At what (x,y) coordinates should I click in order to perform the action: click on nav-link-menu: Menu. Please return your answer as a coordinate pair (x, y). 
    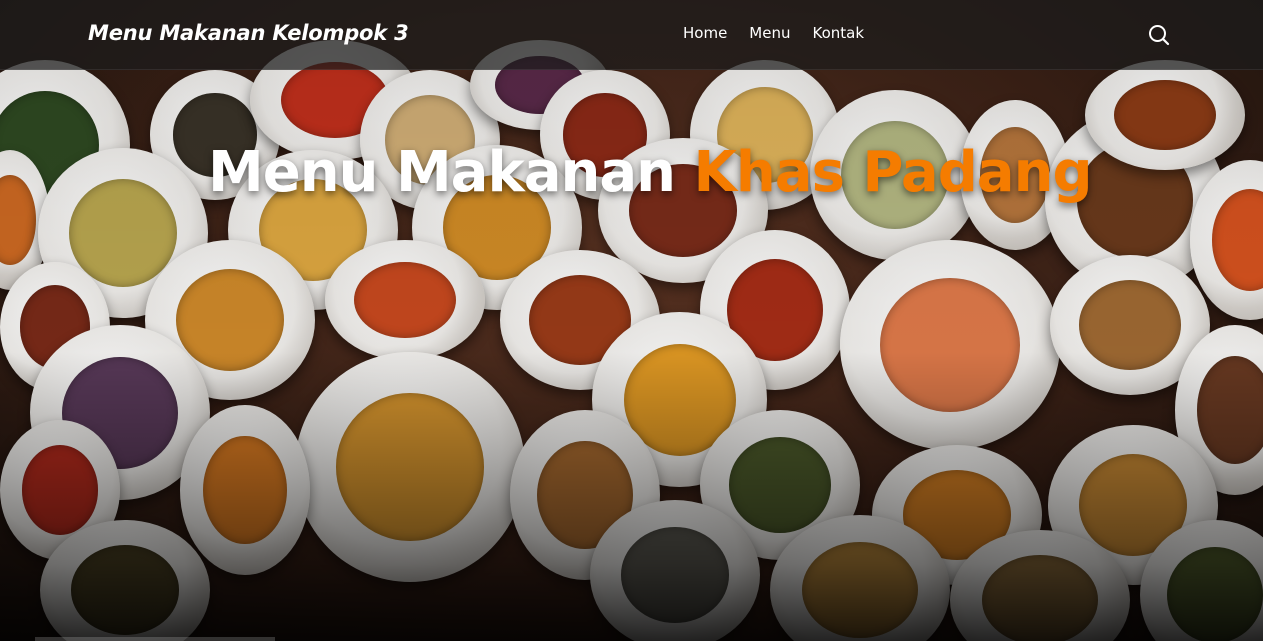
    Looking at the image, I should click on (769, 33).